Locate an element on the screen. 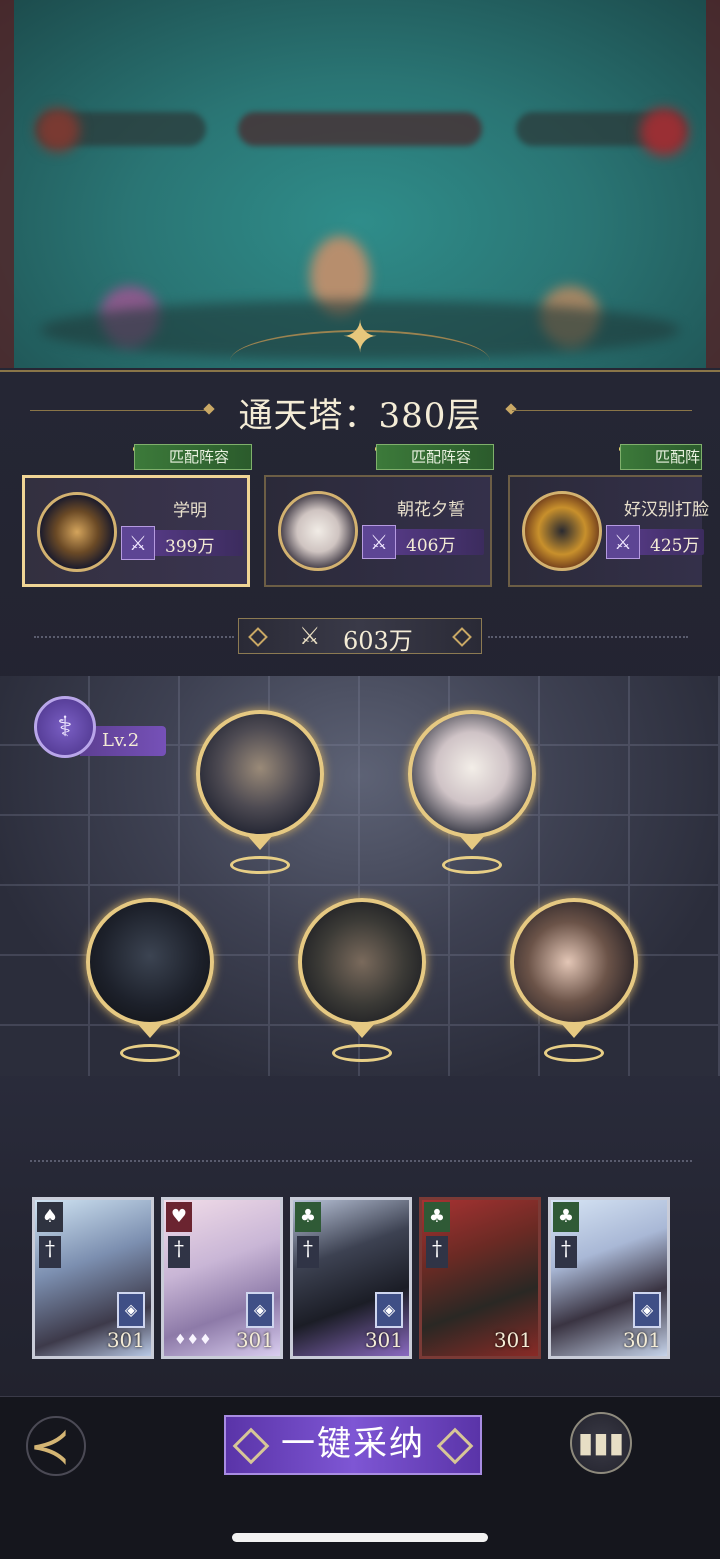  diamond-ornament-left is located at coordinates (258, 637).